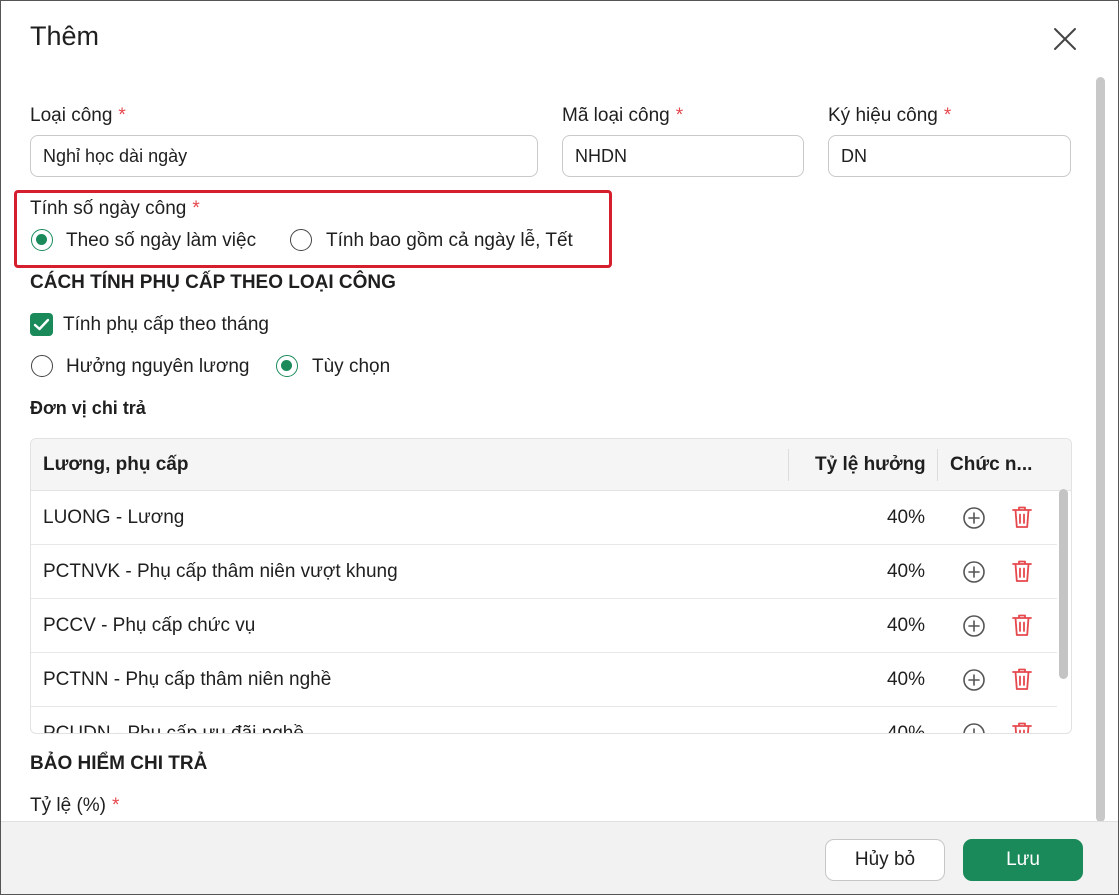  What do you see at coordinates (65, 36) in the screenshot?
I see `dialog-title: Thêm` at bounding box center [65, 36].